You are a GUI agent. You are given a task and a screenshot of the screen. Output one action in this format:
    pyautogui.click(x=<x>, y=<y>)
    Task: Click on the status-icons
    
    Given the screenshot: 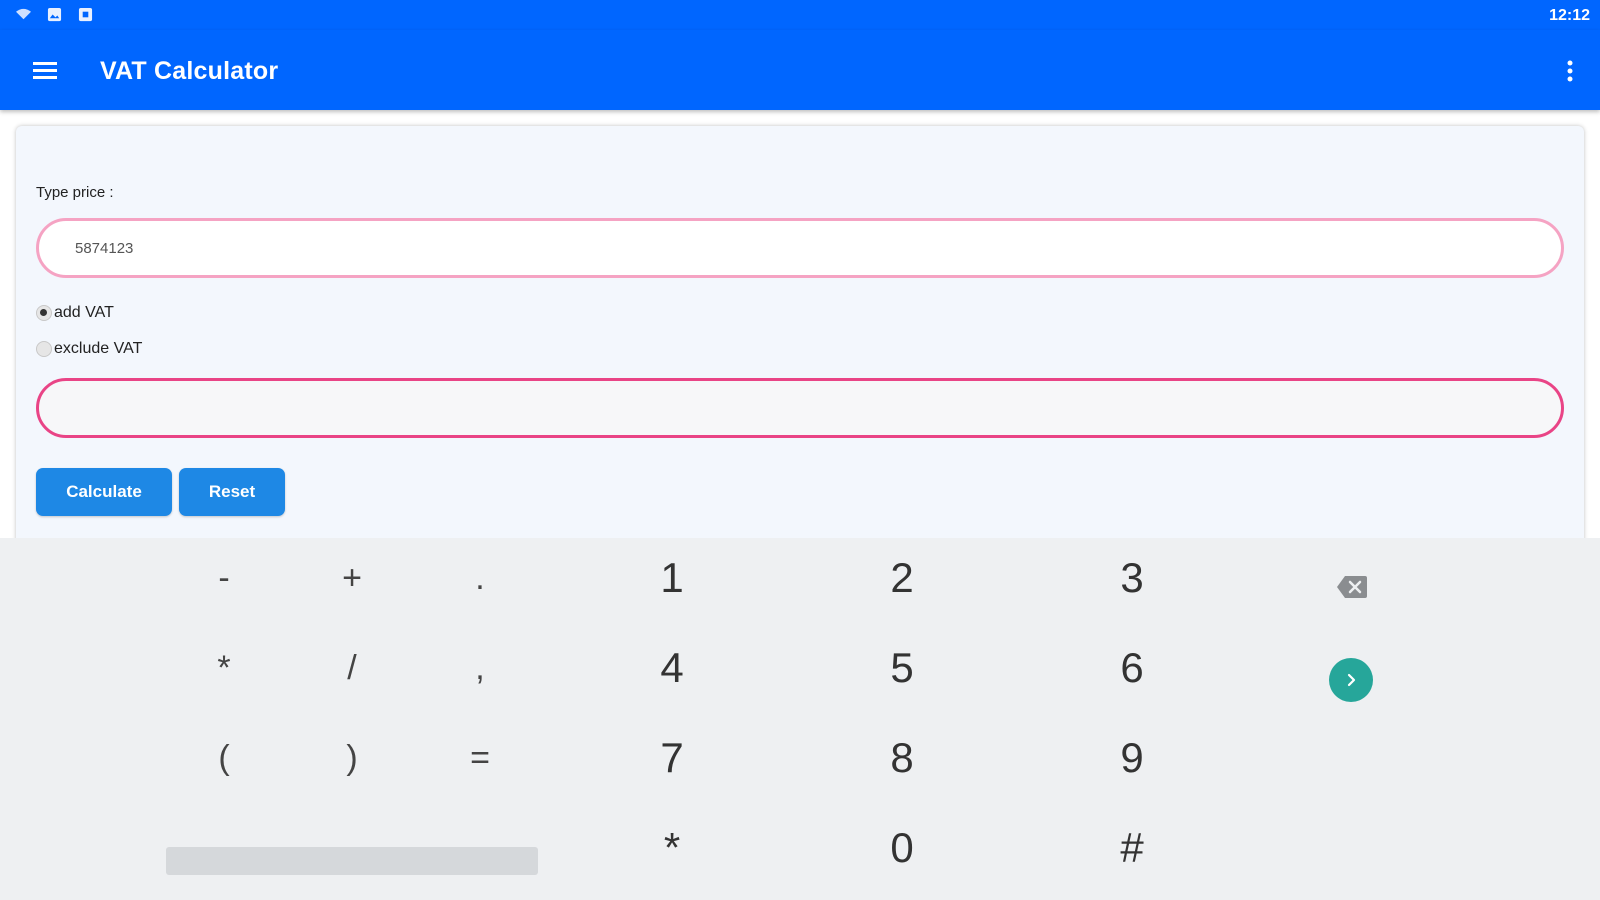 What is the action you would take?
    pyautogui.click(x=54, y=14)
    